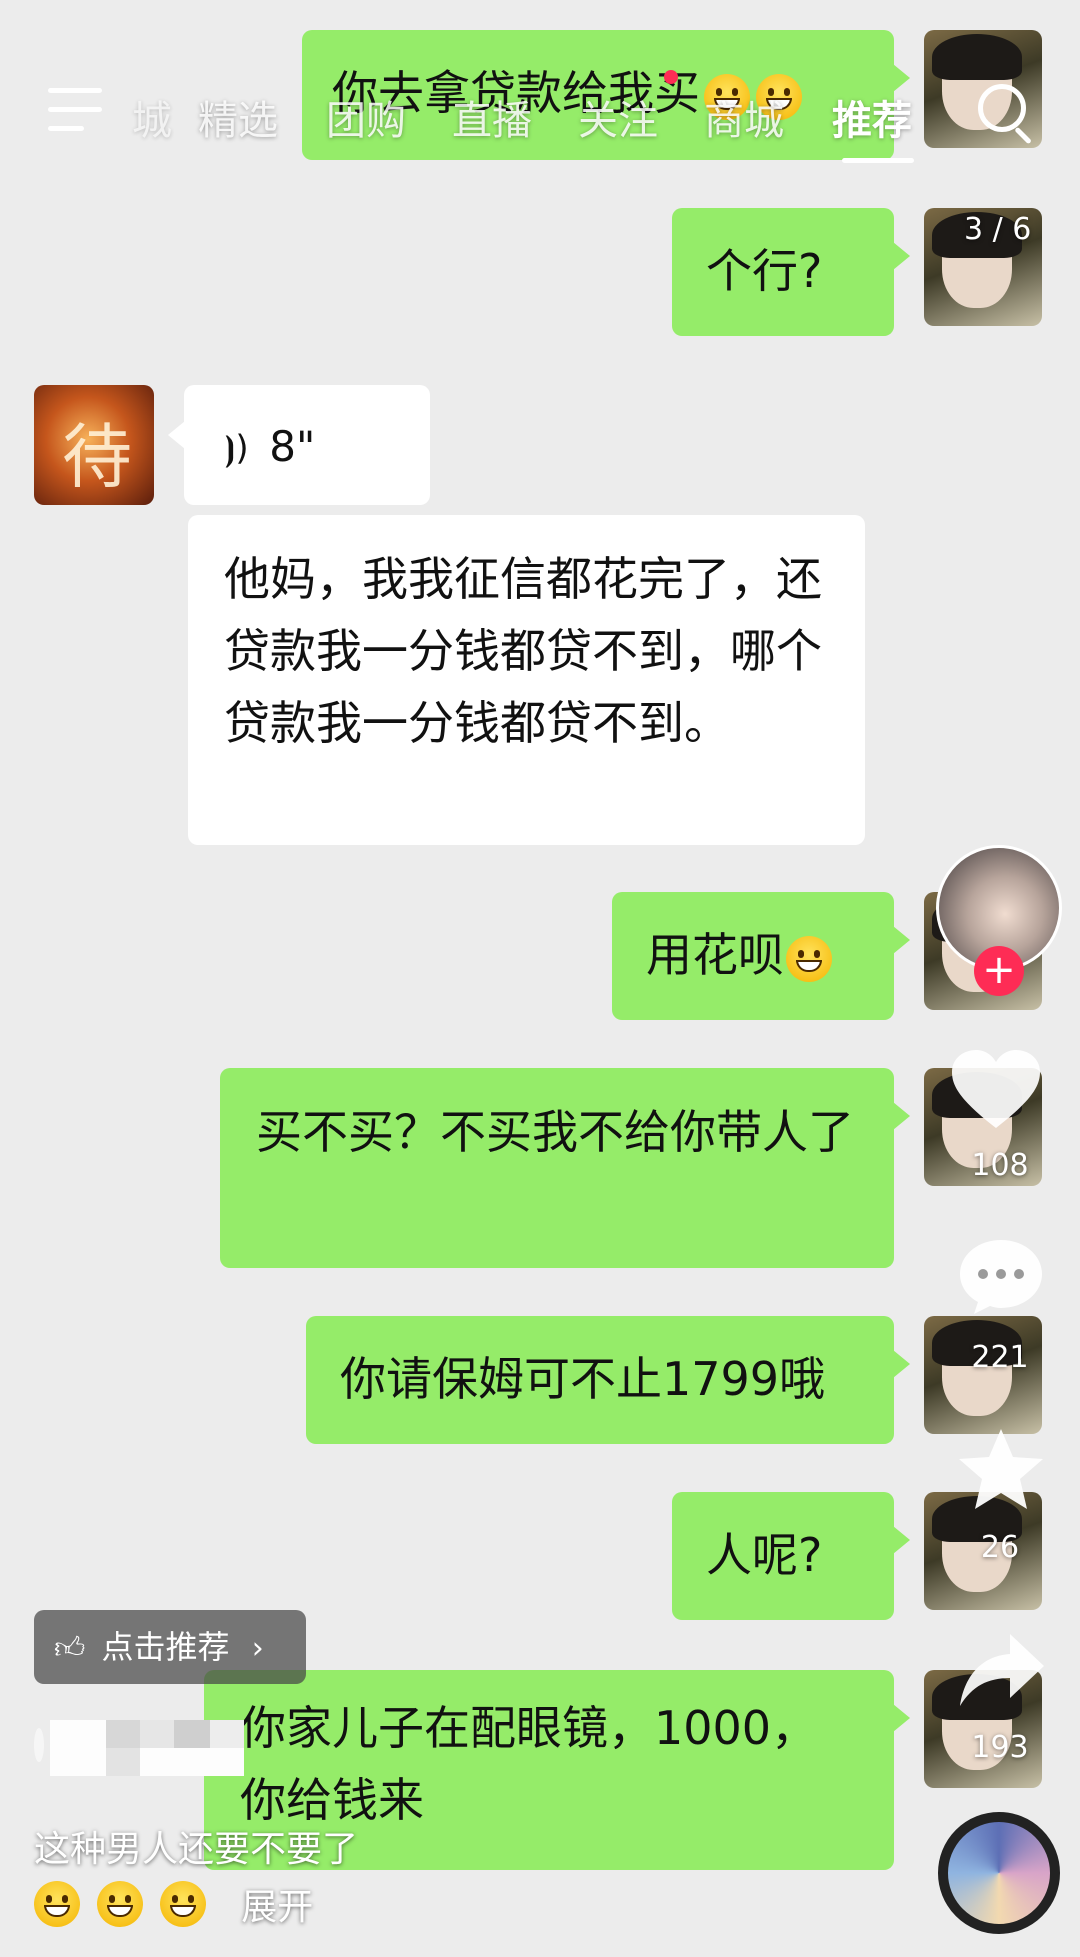  I want to click on comment-count: 221, so click(1000, 1357).